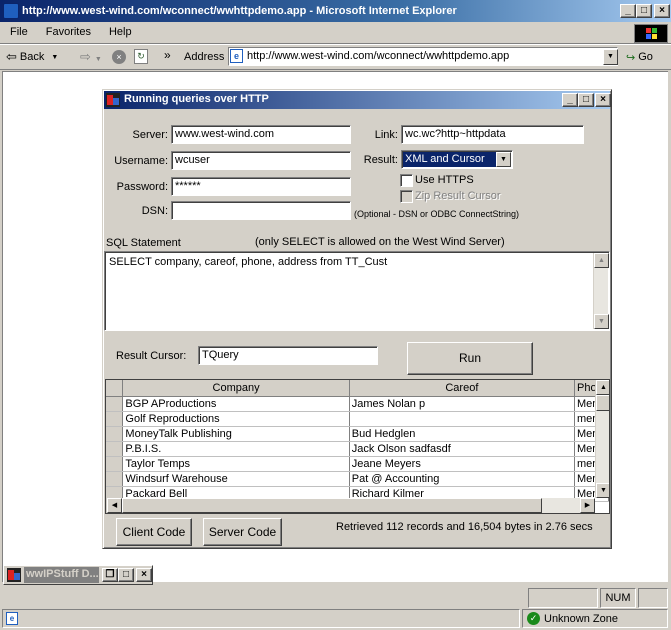 The image size is (671, 630). I want to click on app-icon, so click(14, 575).